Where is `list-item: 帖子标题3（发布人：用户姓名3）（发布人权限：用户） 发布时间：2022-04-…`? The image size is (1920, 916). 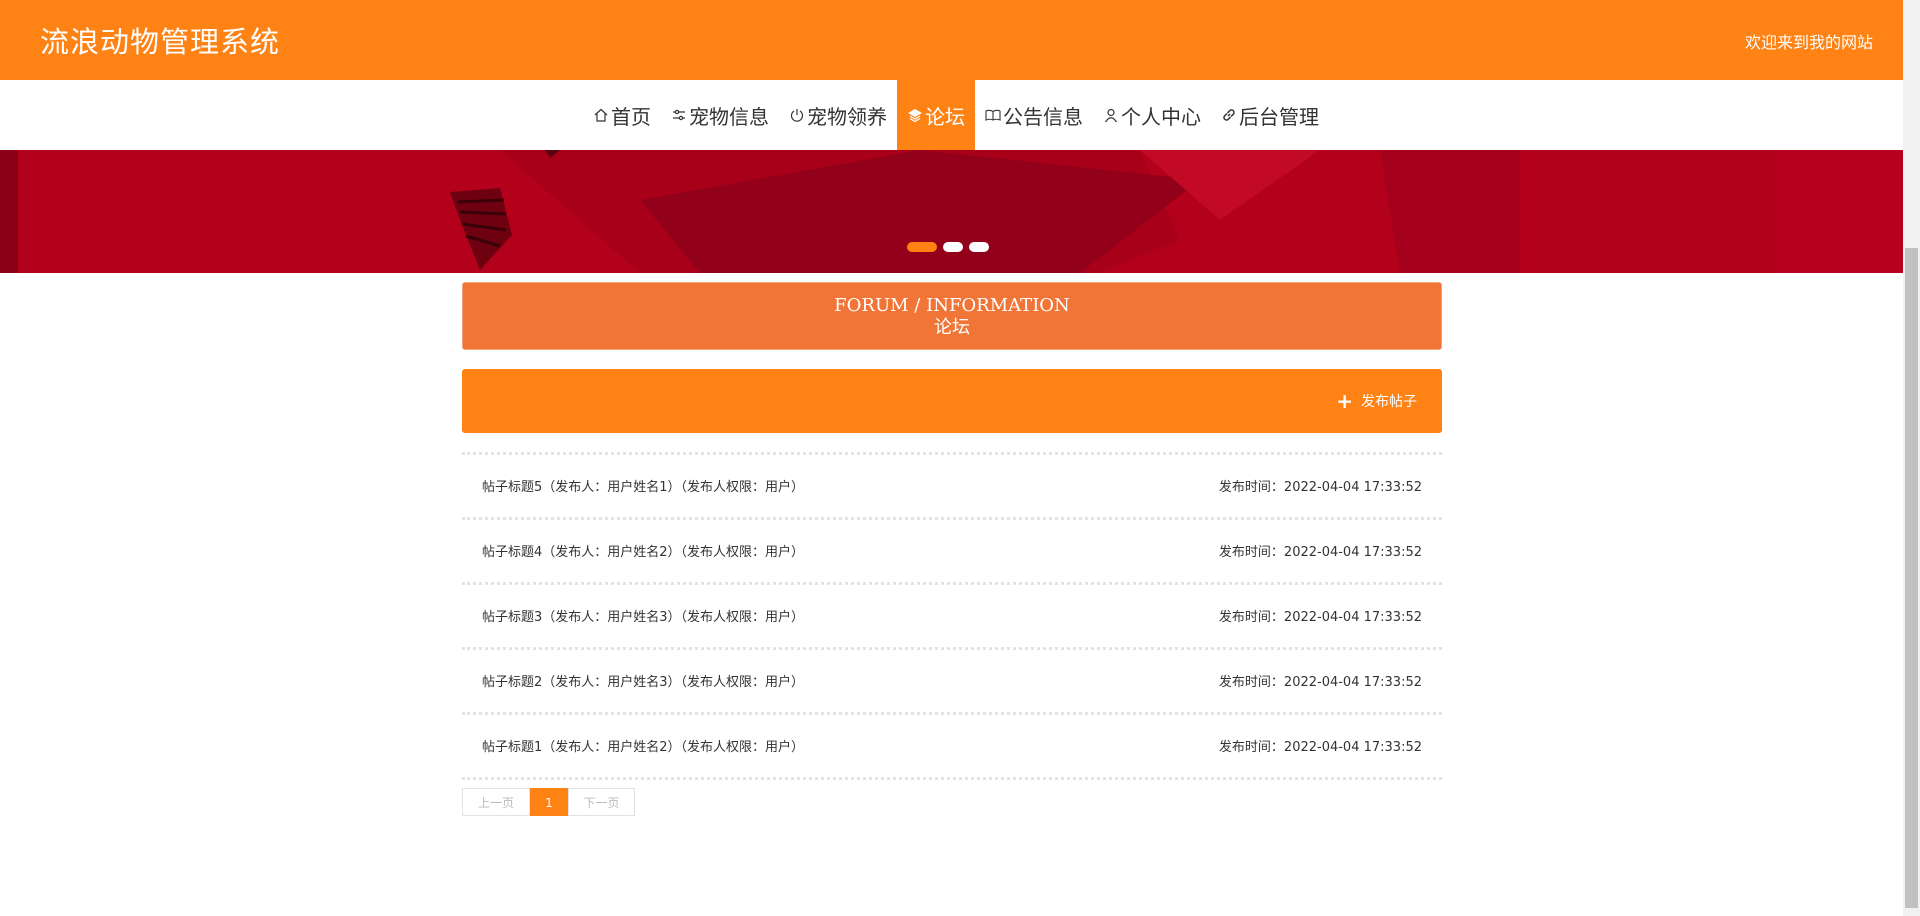 list-item: 帖子标题3（发布人：用户姓名3）（发布人权限：用户） 发布时间：2022-04-… is located at coordinates (952, 614).